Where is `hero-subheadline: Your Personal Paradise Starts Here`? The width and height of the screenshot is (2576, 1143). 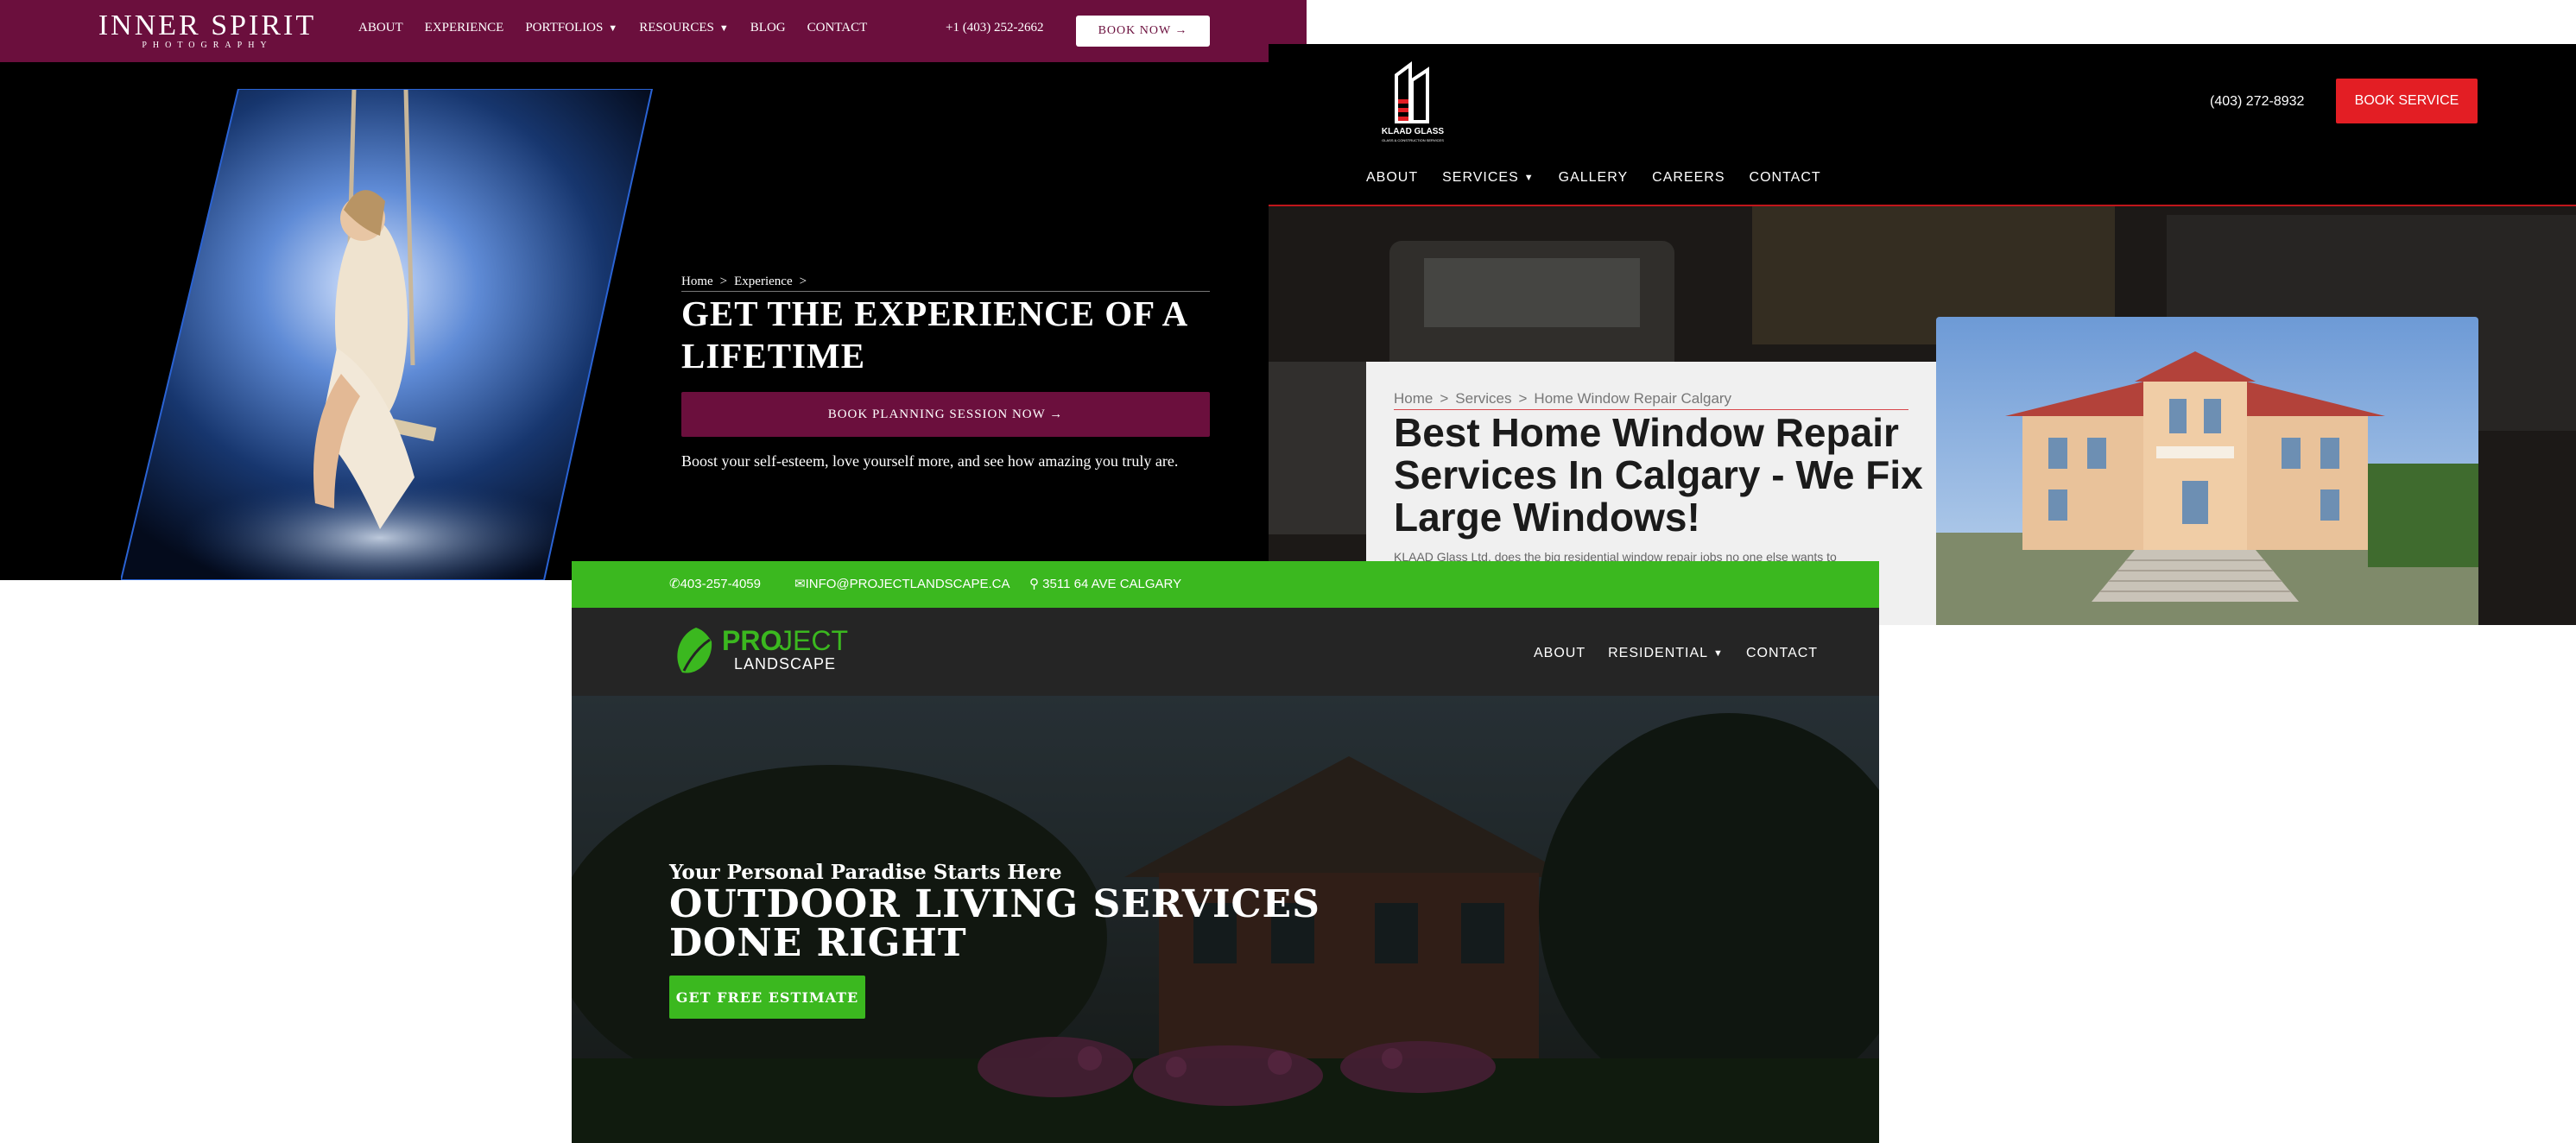 hero-subheadline: Your Personal Paradise Starts Here is located at coordinates (865, 872).